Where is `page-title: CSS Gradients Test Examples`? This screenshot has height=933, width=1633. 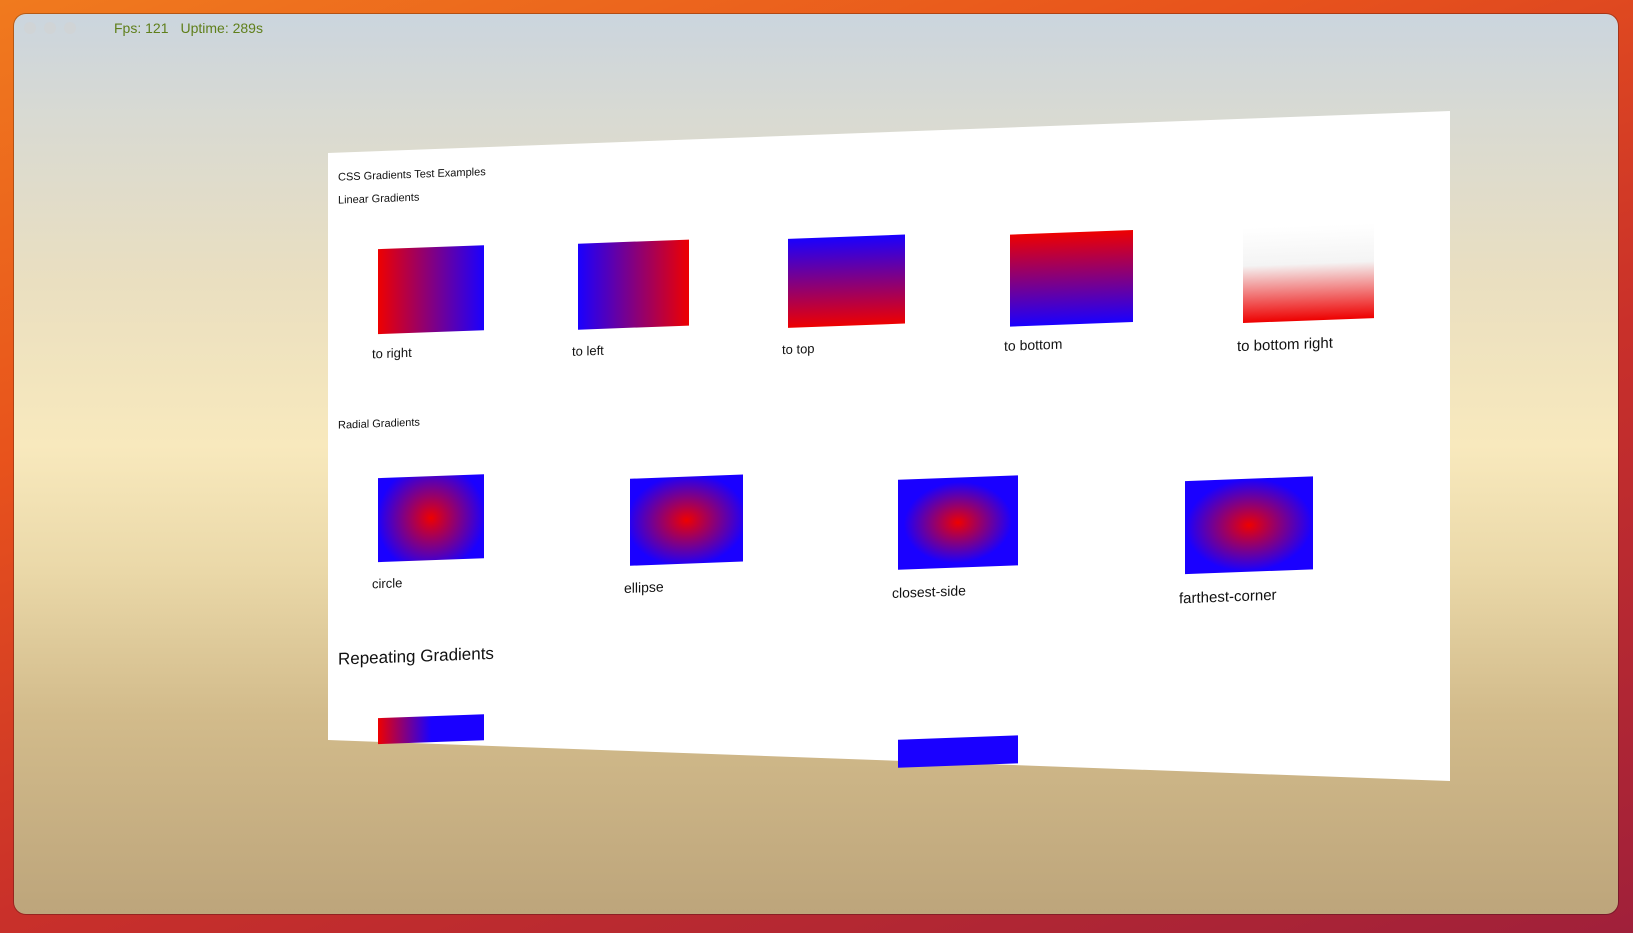 page-title: CSS Gradients Test Examples is located at coordinates (412, 175).